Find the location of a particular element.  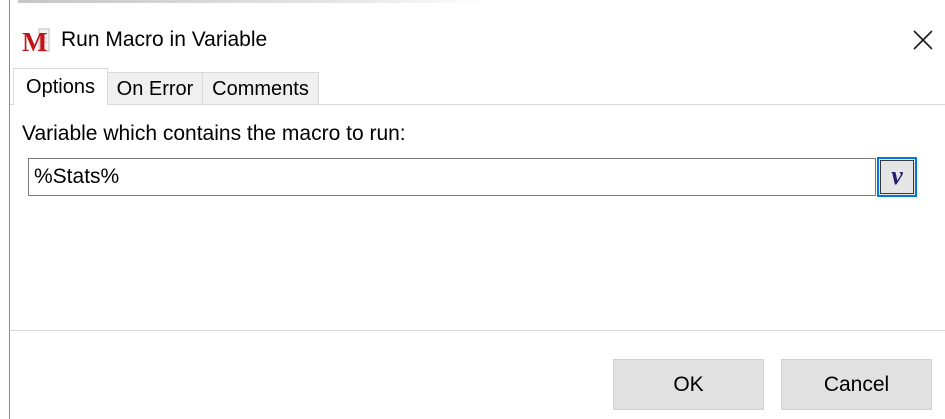

variable-input is located at coordinates (452, 177).